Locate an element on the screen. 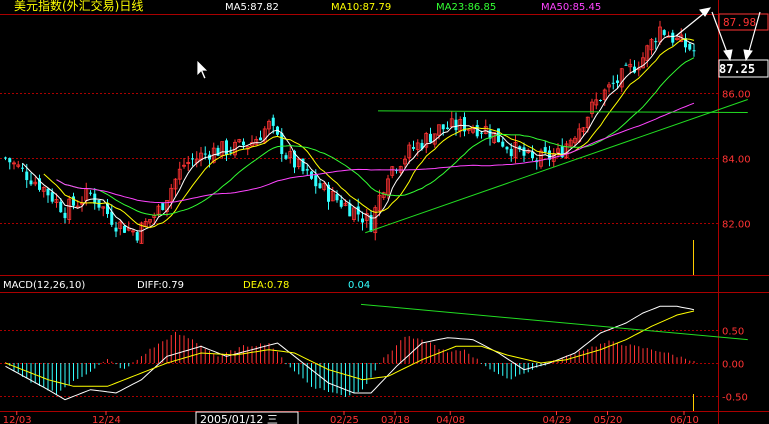 The width and height of the screenshot is (769, 424). x-tick-label: 02/25 is located at coordinates (344, 419).